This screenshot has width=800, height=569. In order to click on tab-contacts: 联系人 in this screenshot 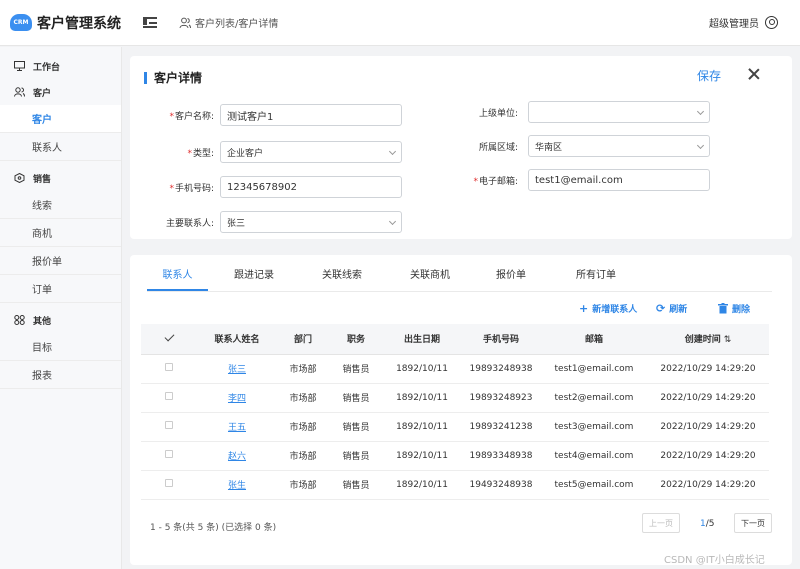, I will do `click(177, 273)`.